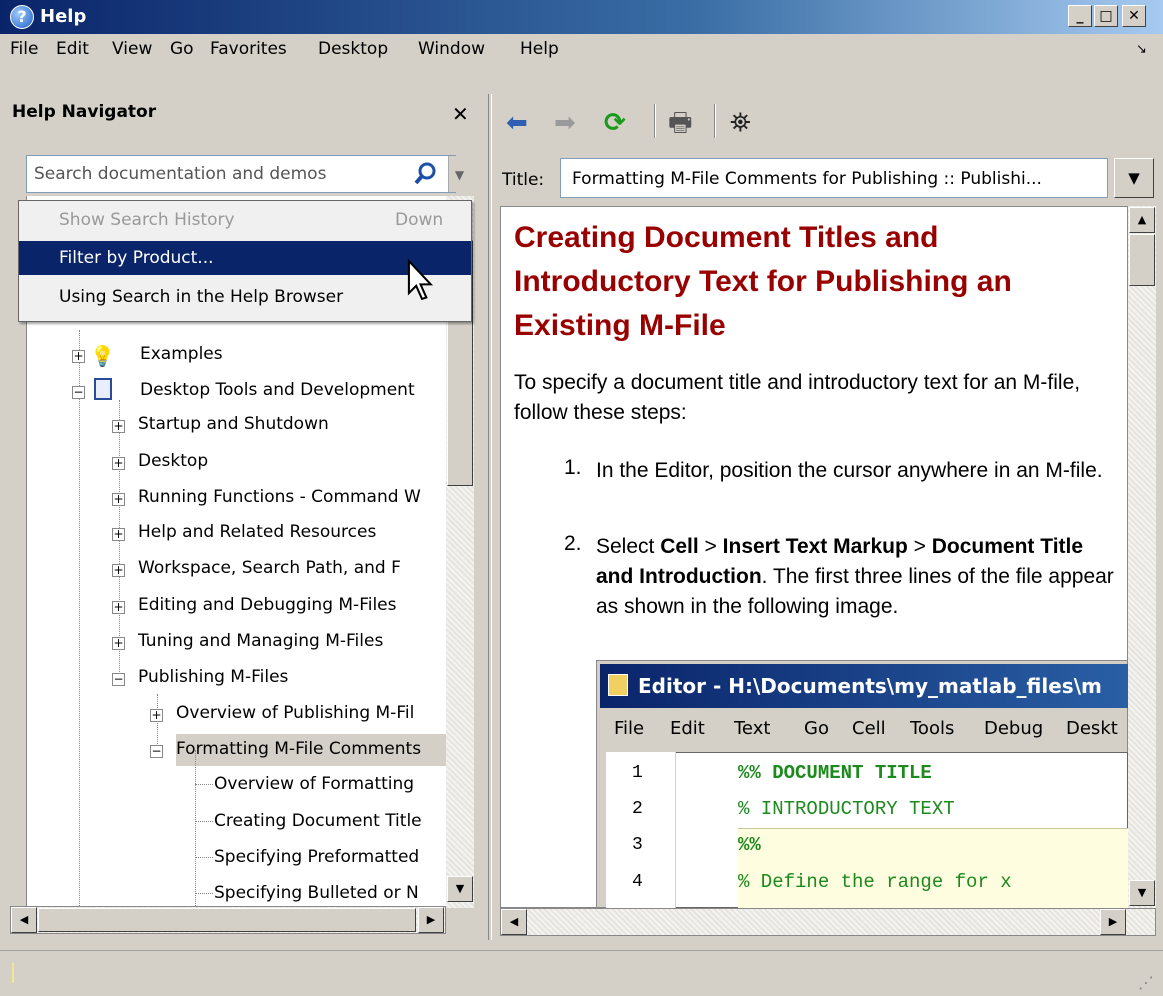 Image resolution: width=1163 pixels, height=996 pixels. I want to click on page-title-dropdown-button: ▼, so click(1134, 178).